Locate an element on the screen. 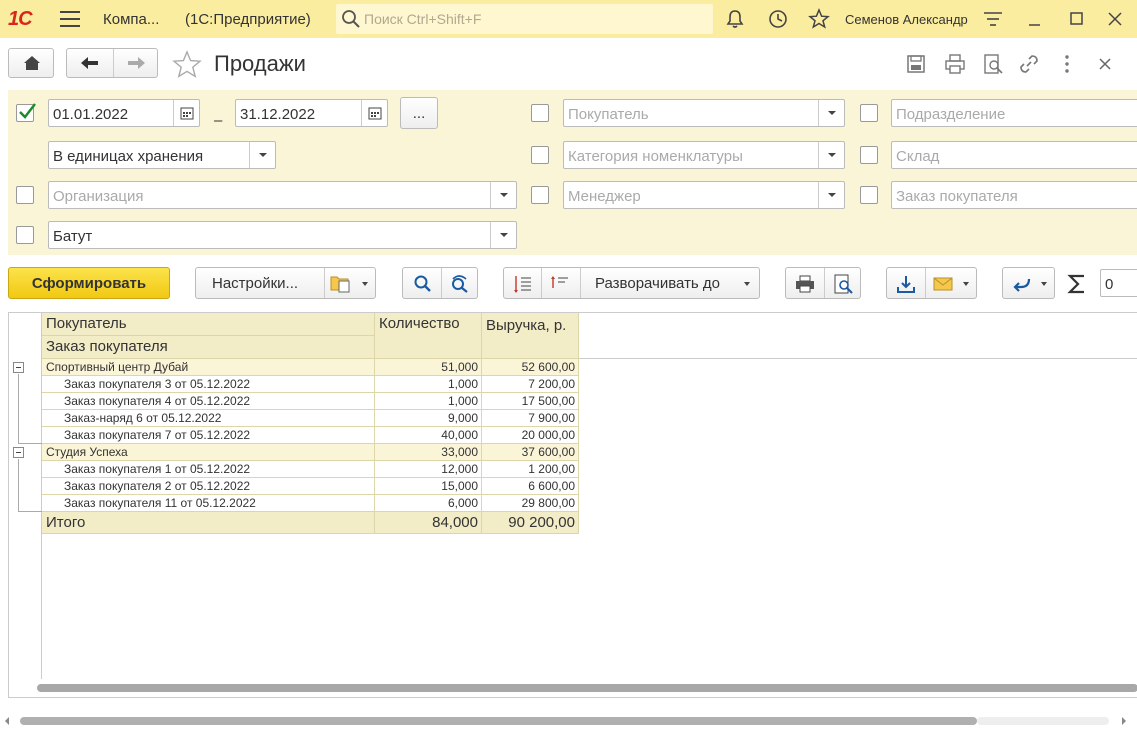 Image resolution: width=1137 pixels, height=729 pixels. organization-field: Организация is located at coordinates (282, 195).